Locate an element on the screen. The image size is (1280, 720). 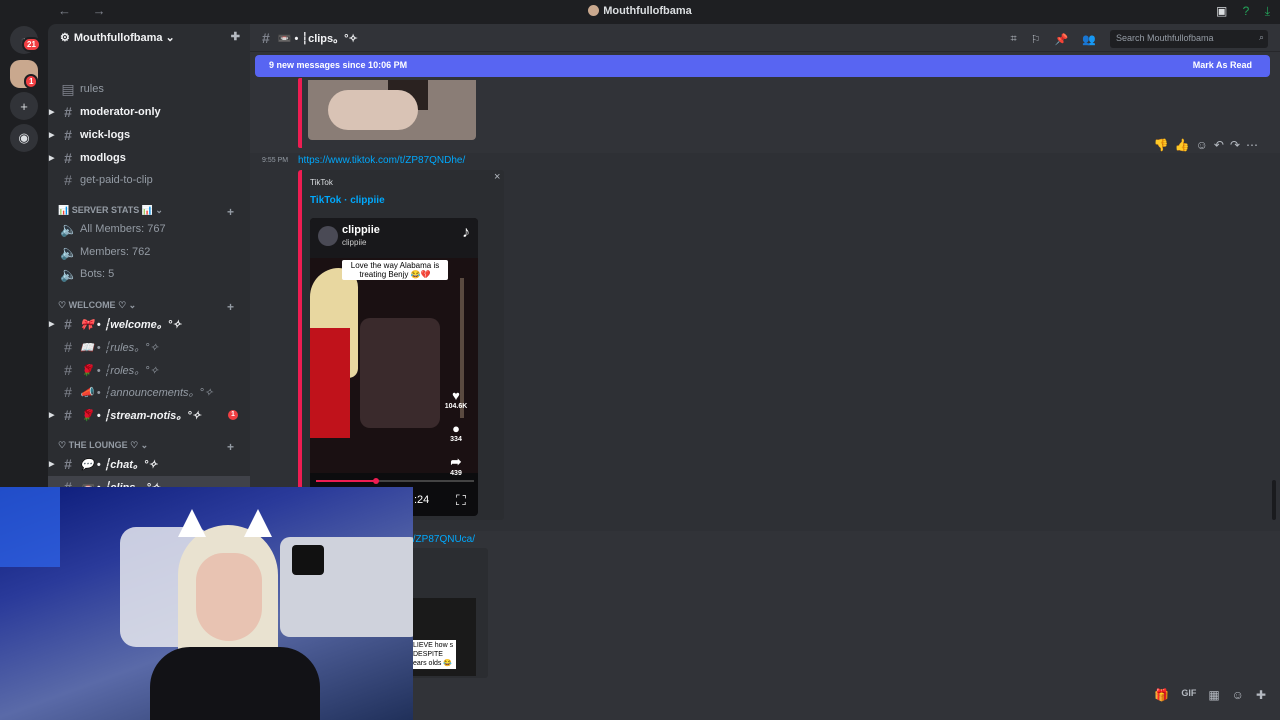
message-link: https://www.tiktok.com/t/ZP87QNDhe/ is located at coordinates (381, 160).